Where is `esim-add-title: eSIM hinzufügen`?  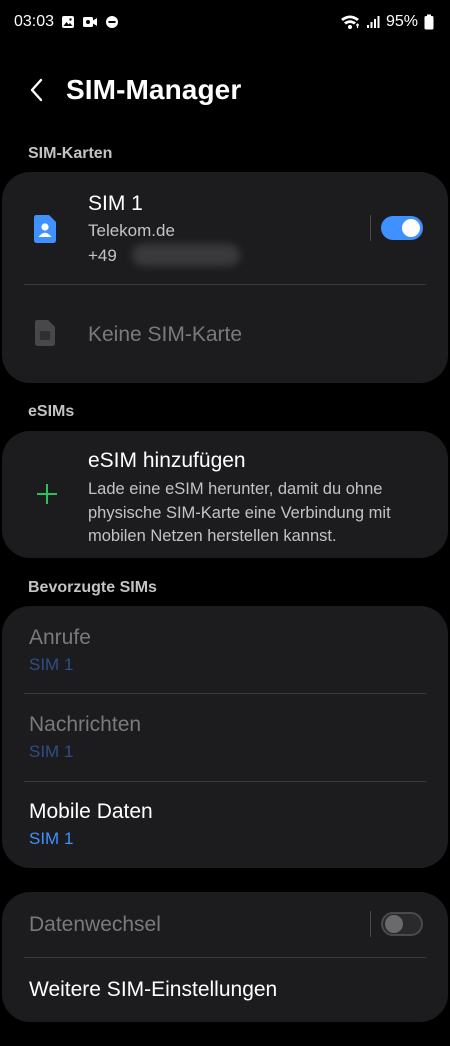 esim-add-title: eSIM hinzufügen is located at coordinates (167, 460).